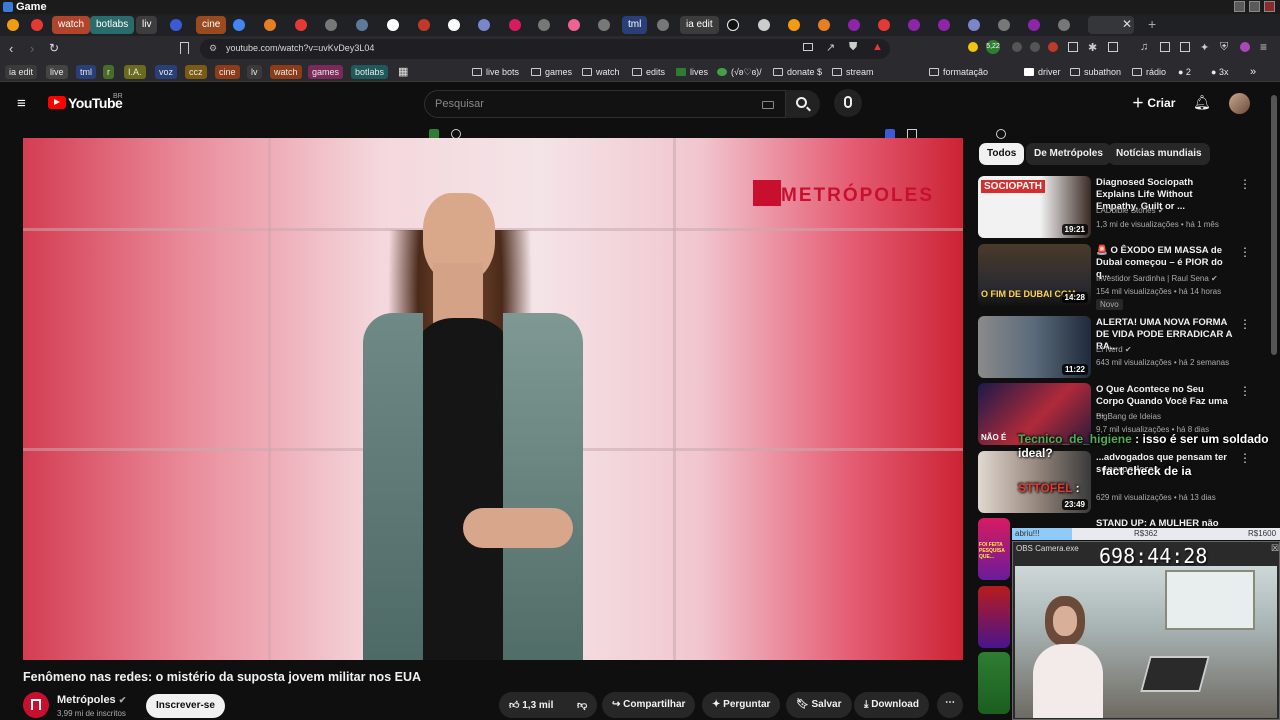 The height and width of the screenshot is (720, 1280). I want to click on channel-name: LADbible Stories ✔, so click(1130, 210).